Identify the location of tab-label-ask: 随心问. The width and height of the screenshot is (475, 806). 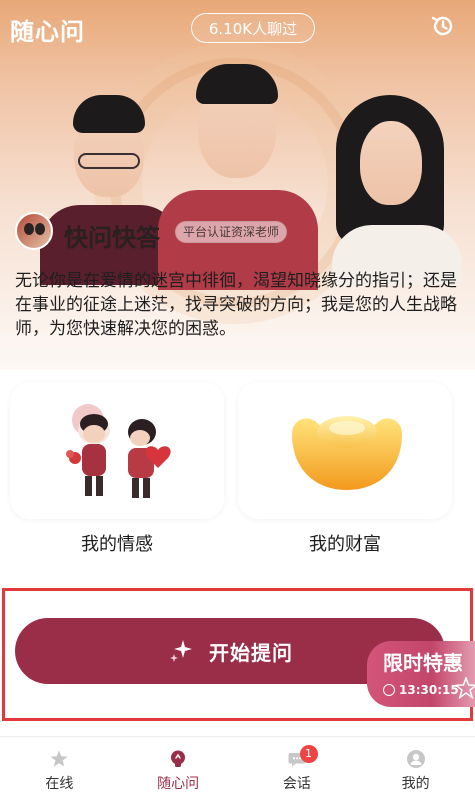
(178, 784).